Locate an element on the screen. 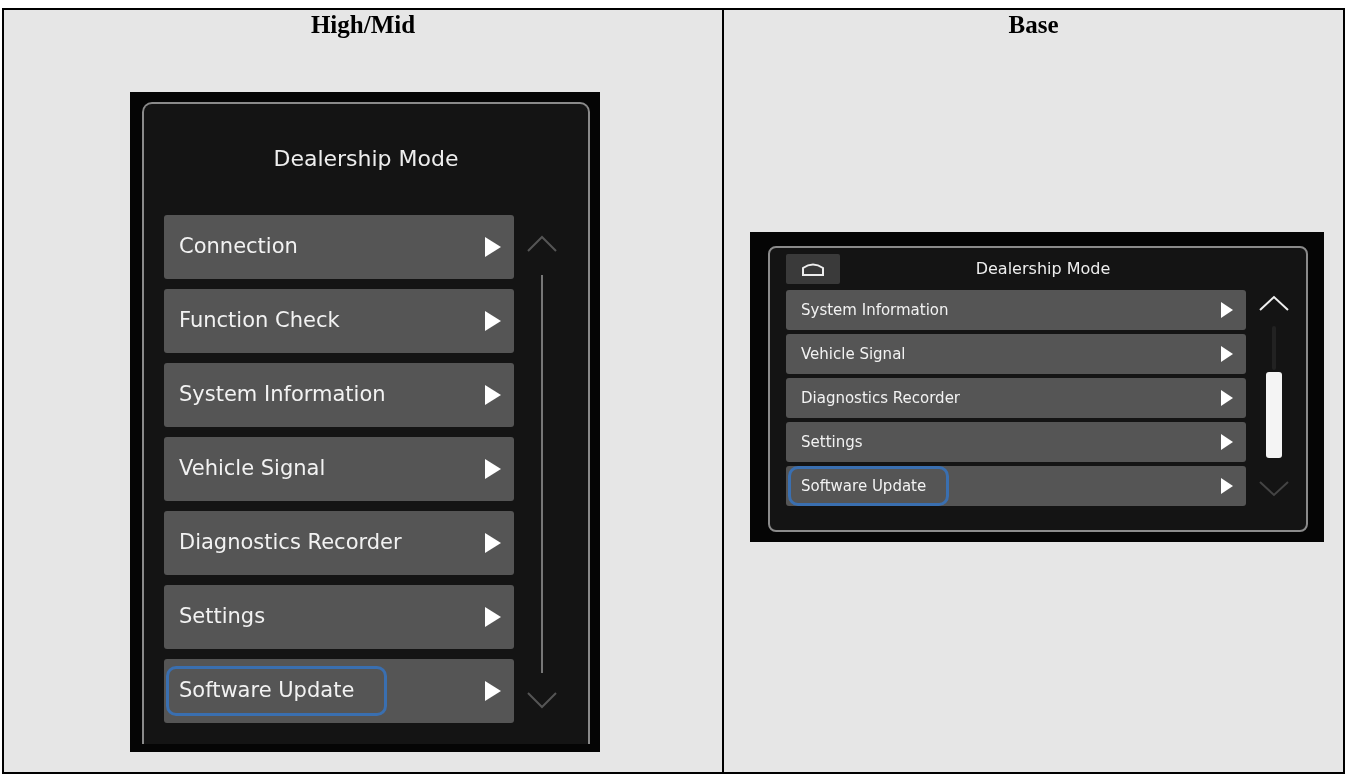 The width and height of the screenshot is (1347, 776). home-button is located at coordinates (813, 269).